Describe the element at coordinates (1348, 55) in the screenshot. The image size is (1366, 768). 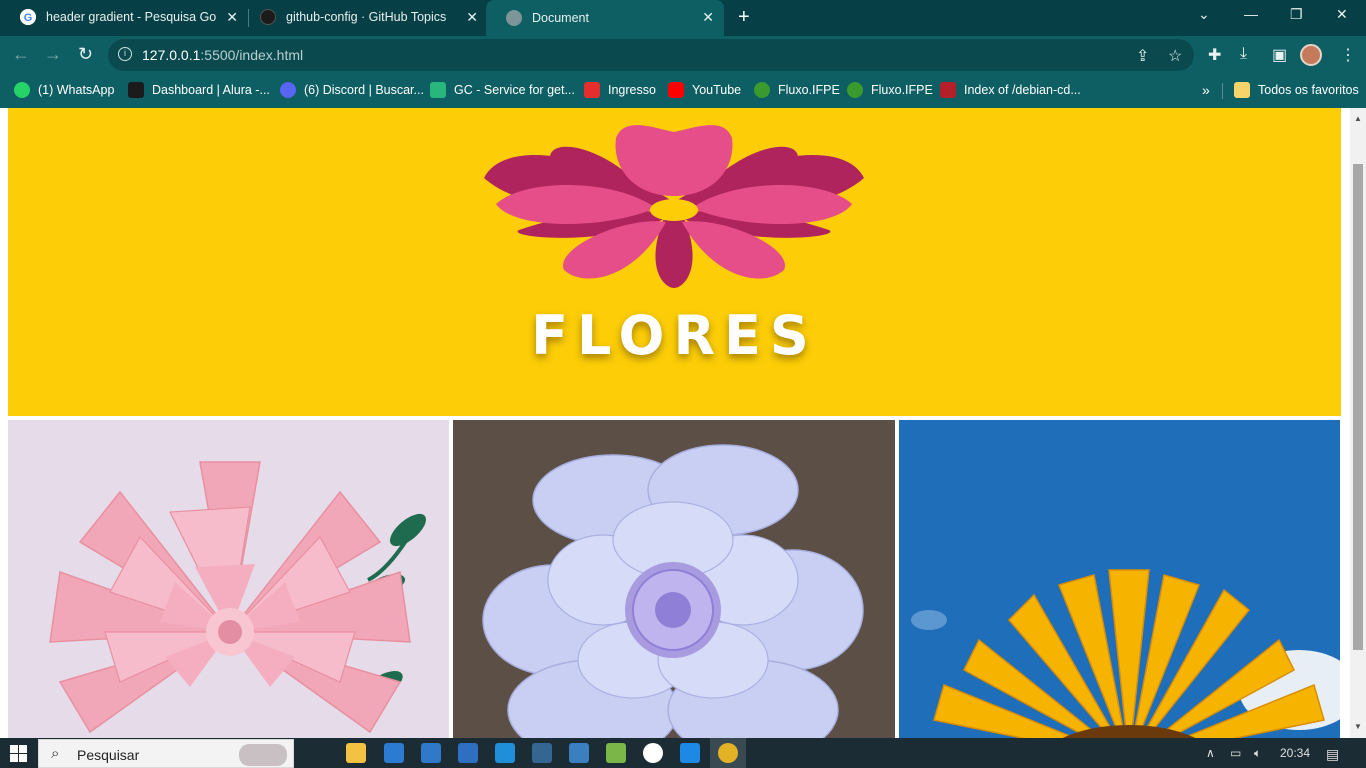
I see `menu-icon: ⋮` at that location.